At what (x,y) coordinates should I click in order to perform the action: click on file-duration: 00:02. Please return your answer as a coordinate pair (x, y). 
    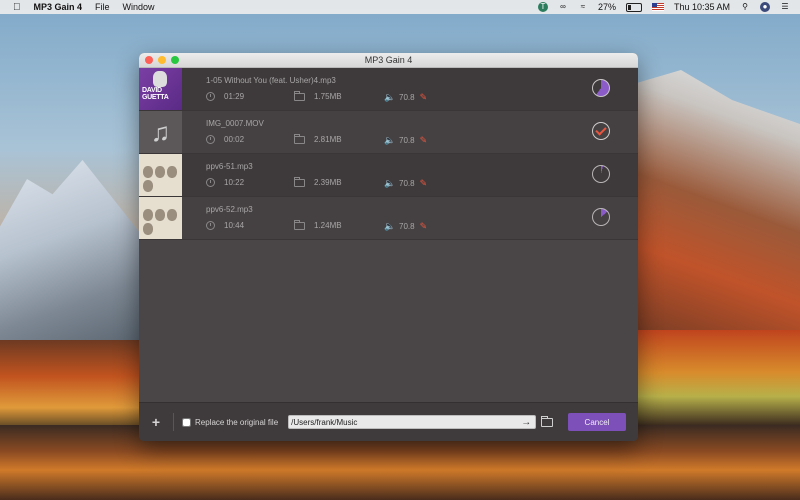
    Looking at the image, I should click on (234, 139).